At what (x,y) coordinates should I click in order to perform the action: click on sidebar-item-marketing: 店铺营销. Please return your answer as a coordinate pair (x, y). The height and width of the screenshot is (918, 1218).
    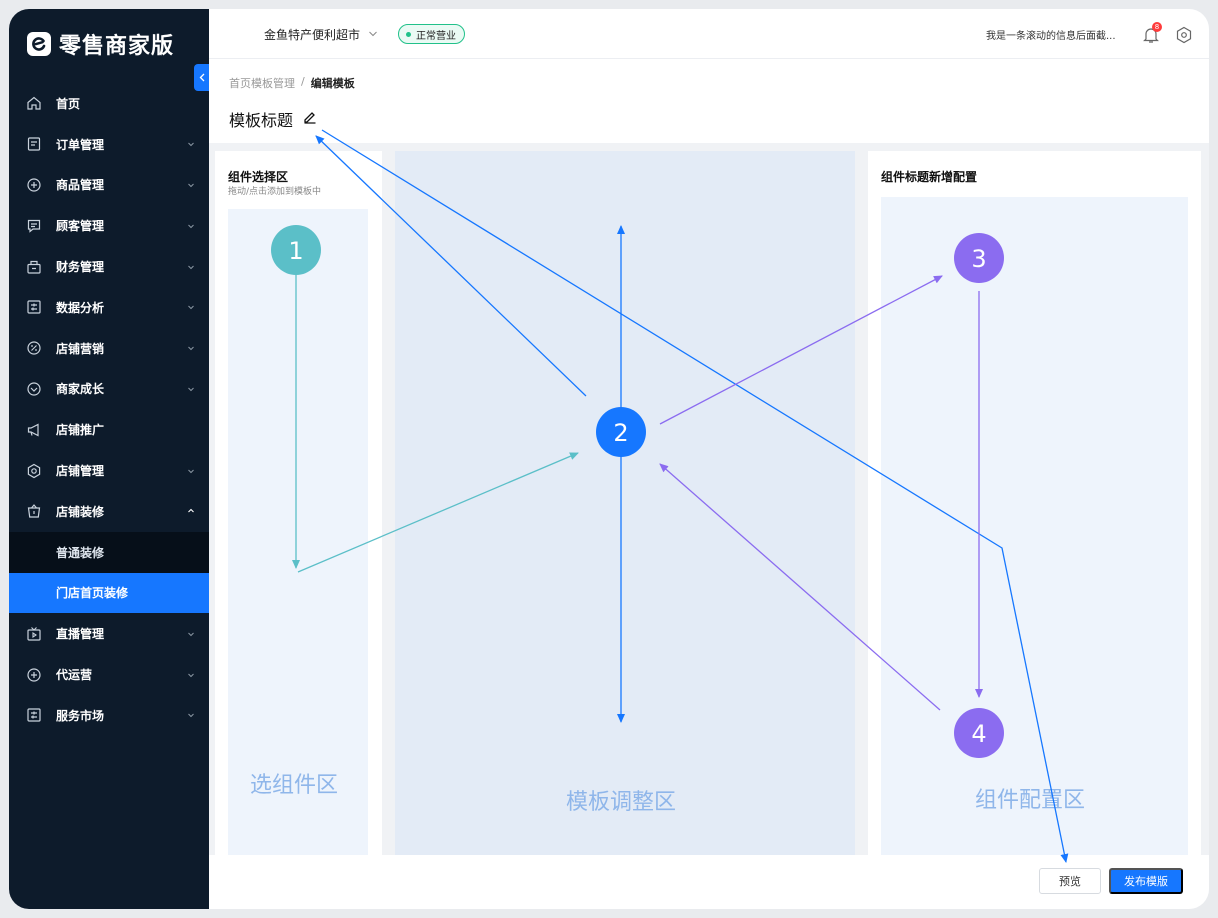
    Looking at the image, I should click on (109, 348).